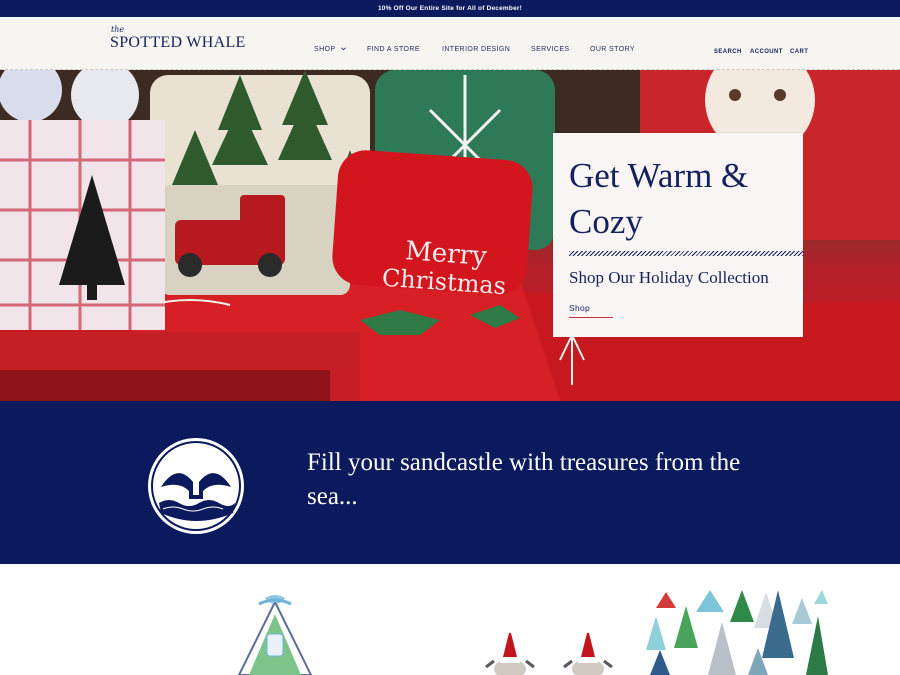 The height and width of the screenshot is (675, 900). Describe the element at coordinates (659, 198) in the screenshot. I see `hero-headline: Get Warm & Cozy` at that location.